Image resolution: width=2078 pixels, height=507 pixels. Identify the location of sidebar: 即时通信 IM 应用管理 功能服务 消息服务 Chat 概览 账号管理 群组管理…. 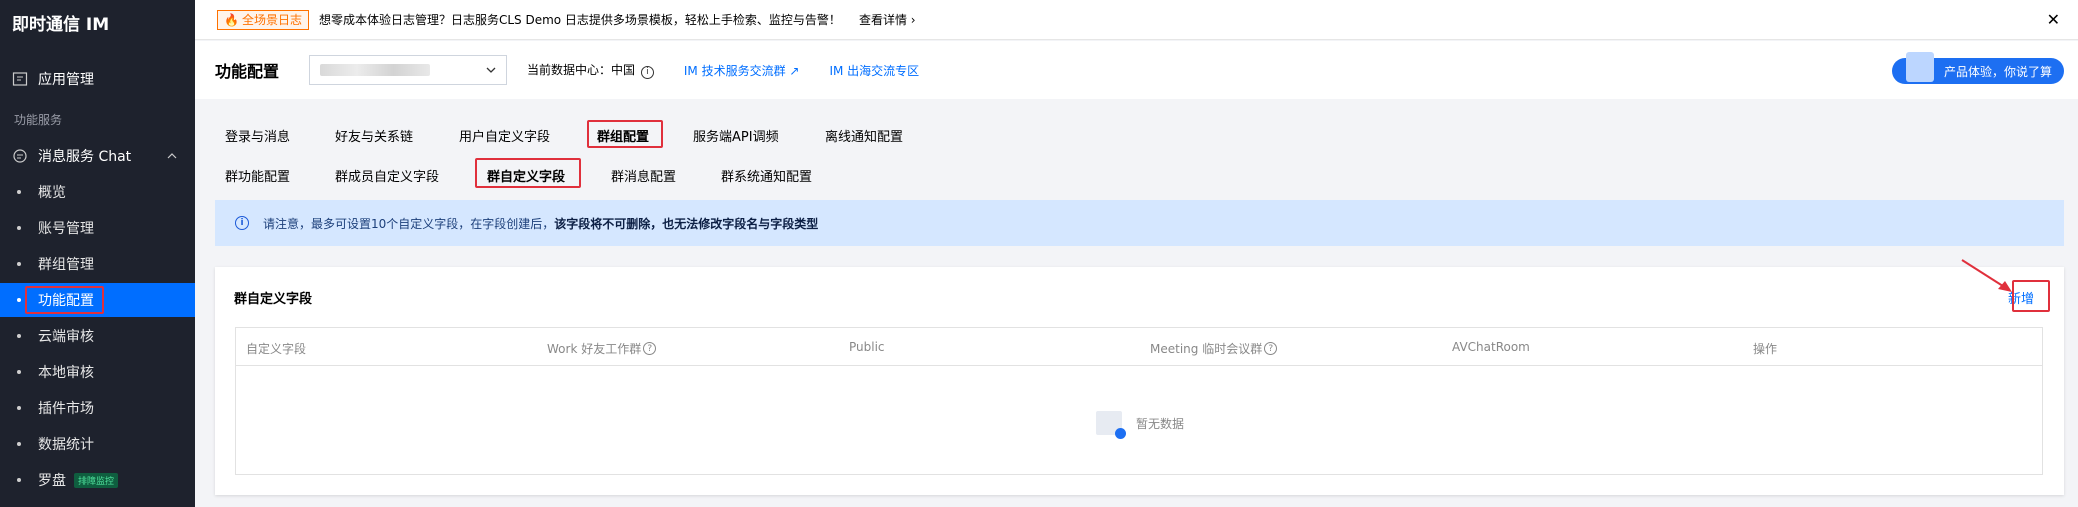
(97, 253).